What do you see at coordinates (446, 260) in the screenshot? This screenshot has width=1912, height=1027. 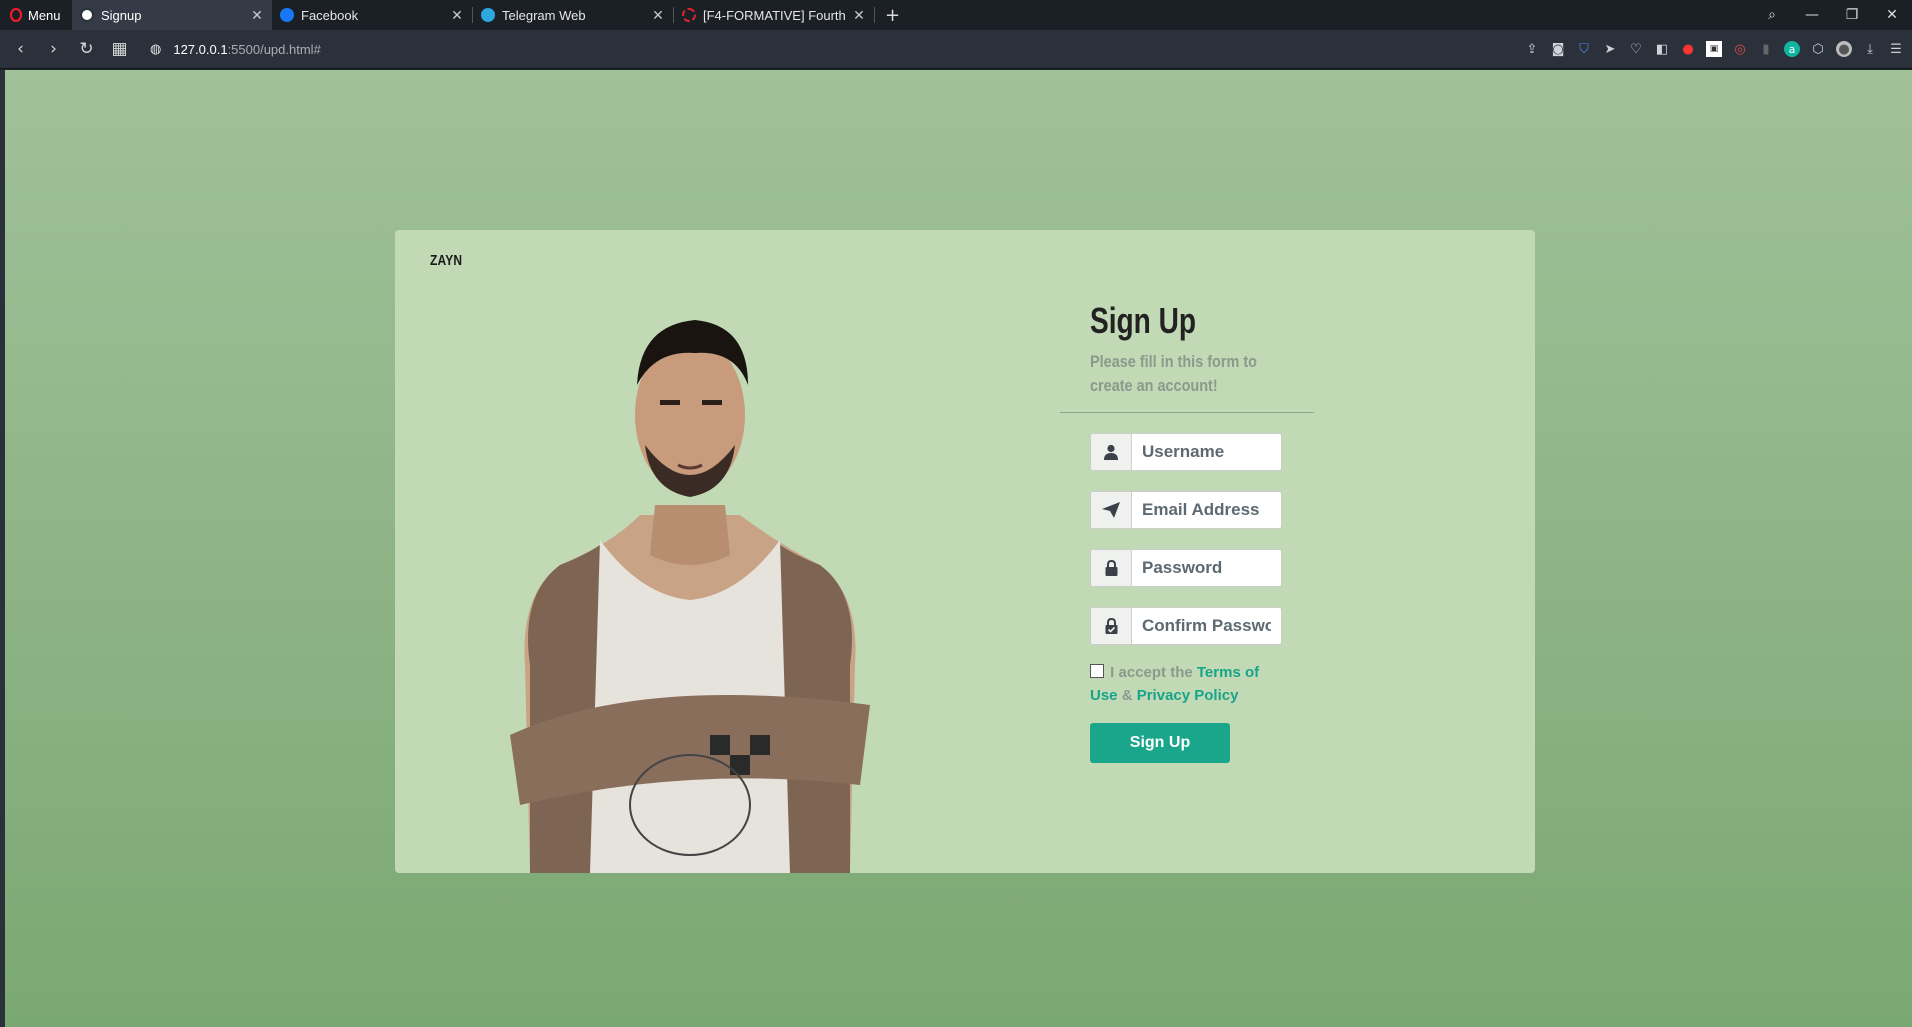 I see `brand-logo: ZAYN` at bounding box center [446, 260].